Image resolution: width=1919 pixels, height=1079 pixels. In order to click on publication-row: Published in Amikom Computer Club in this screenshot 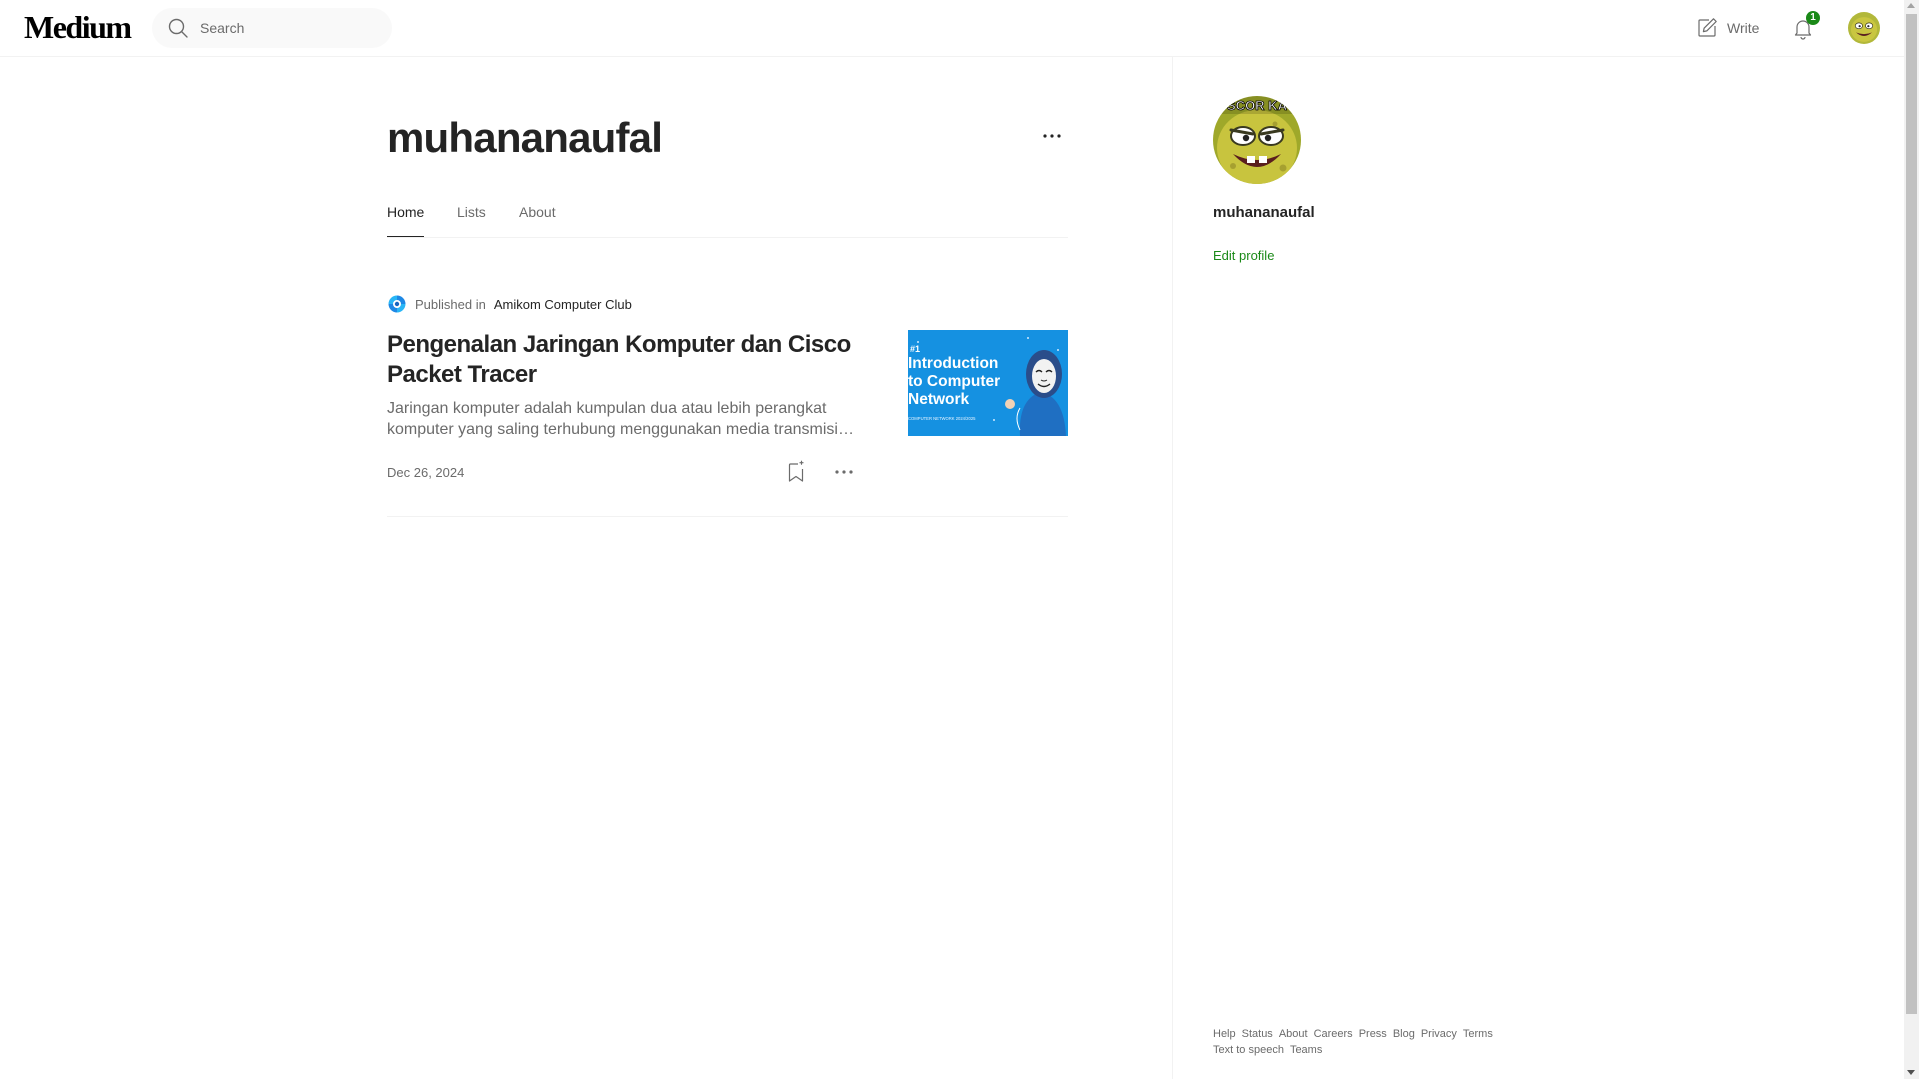, I will do `click(509, 304)`.